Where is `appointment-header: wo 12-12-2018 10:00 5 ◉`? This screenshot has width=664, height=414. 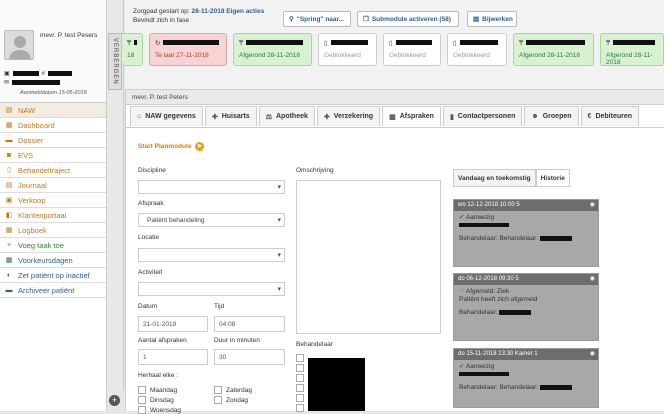 appointment-header: wo 12-12-2018 10:00 5 ◉ is located at coordinates (526, 205).